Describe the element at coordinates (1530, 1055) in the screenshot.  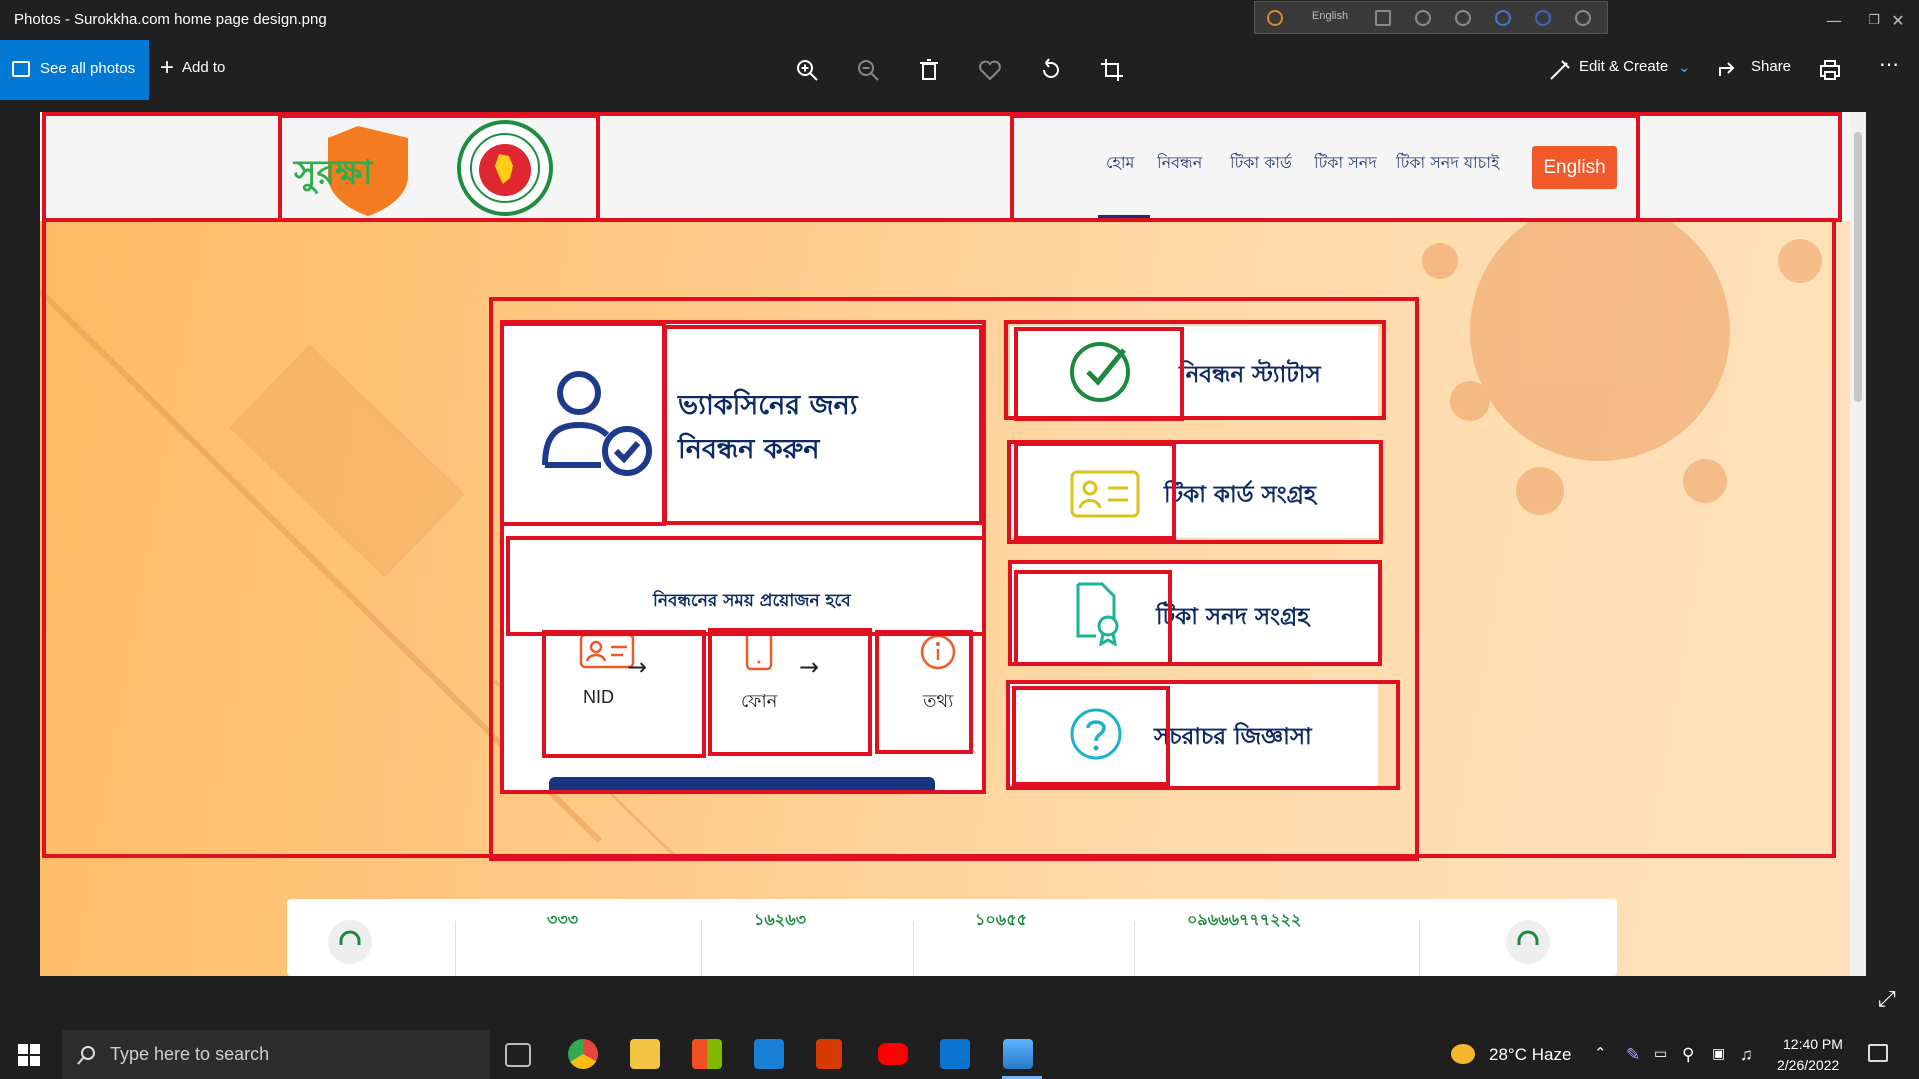
I see `weather-text: 28°C Haze` at that location.